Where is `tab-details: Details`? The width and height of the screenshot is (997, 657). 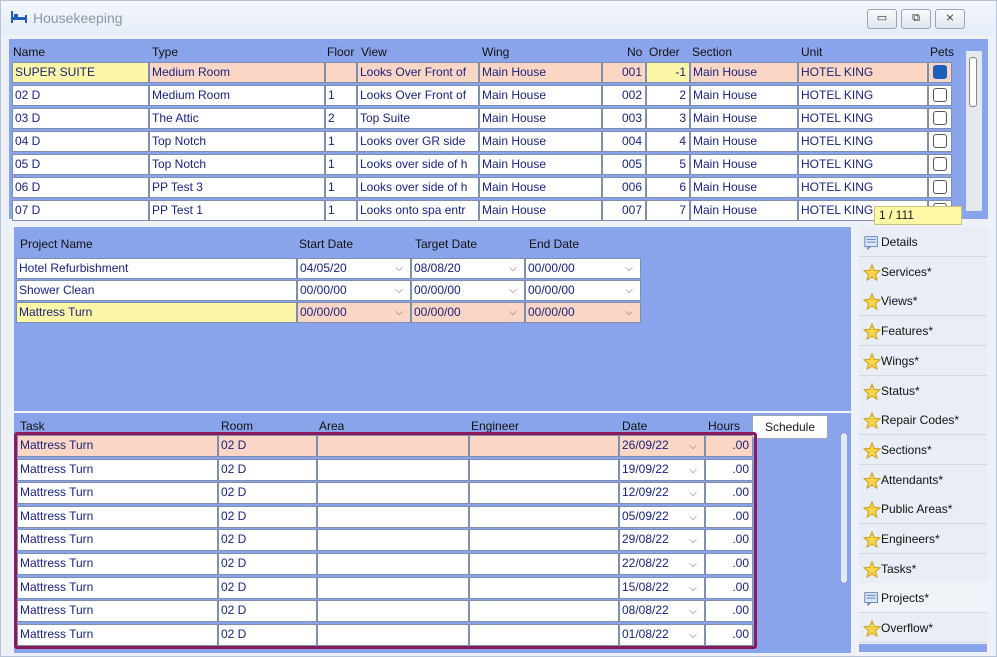
tab-details: Details is located at coordinates (923, 242).